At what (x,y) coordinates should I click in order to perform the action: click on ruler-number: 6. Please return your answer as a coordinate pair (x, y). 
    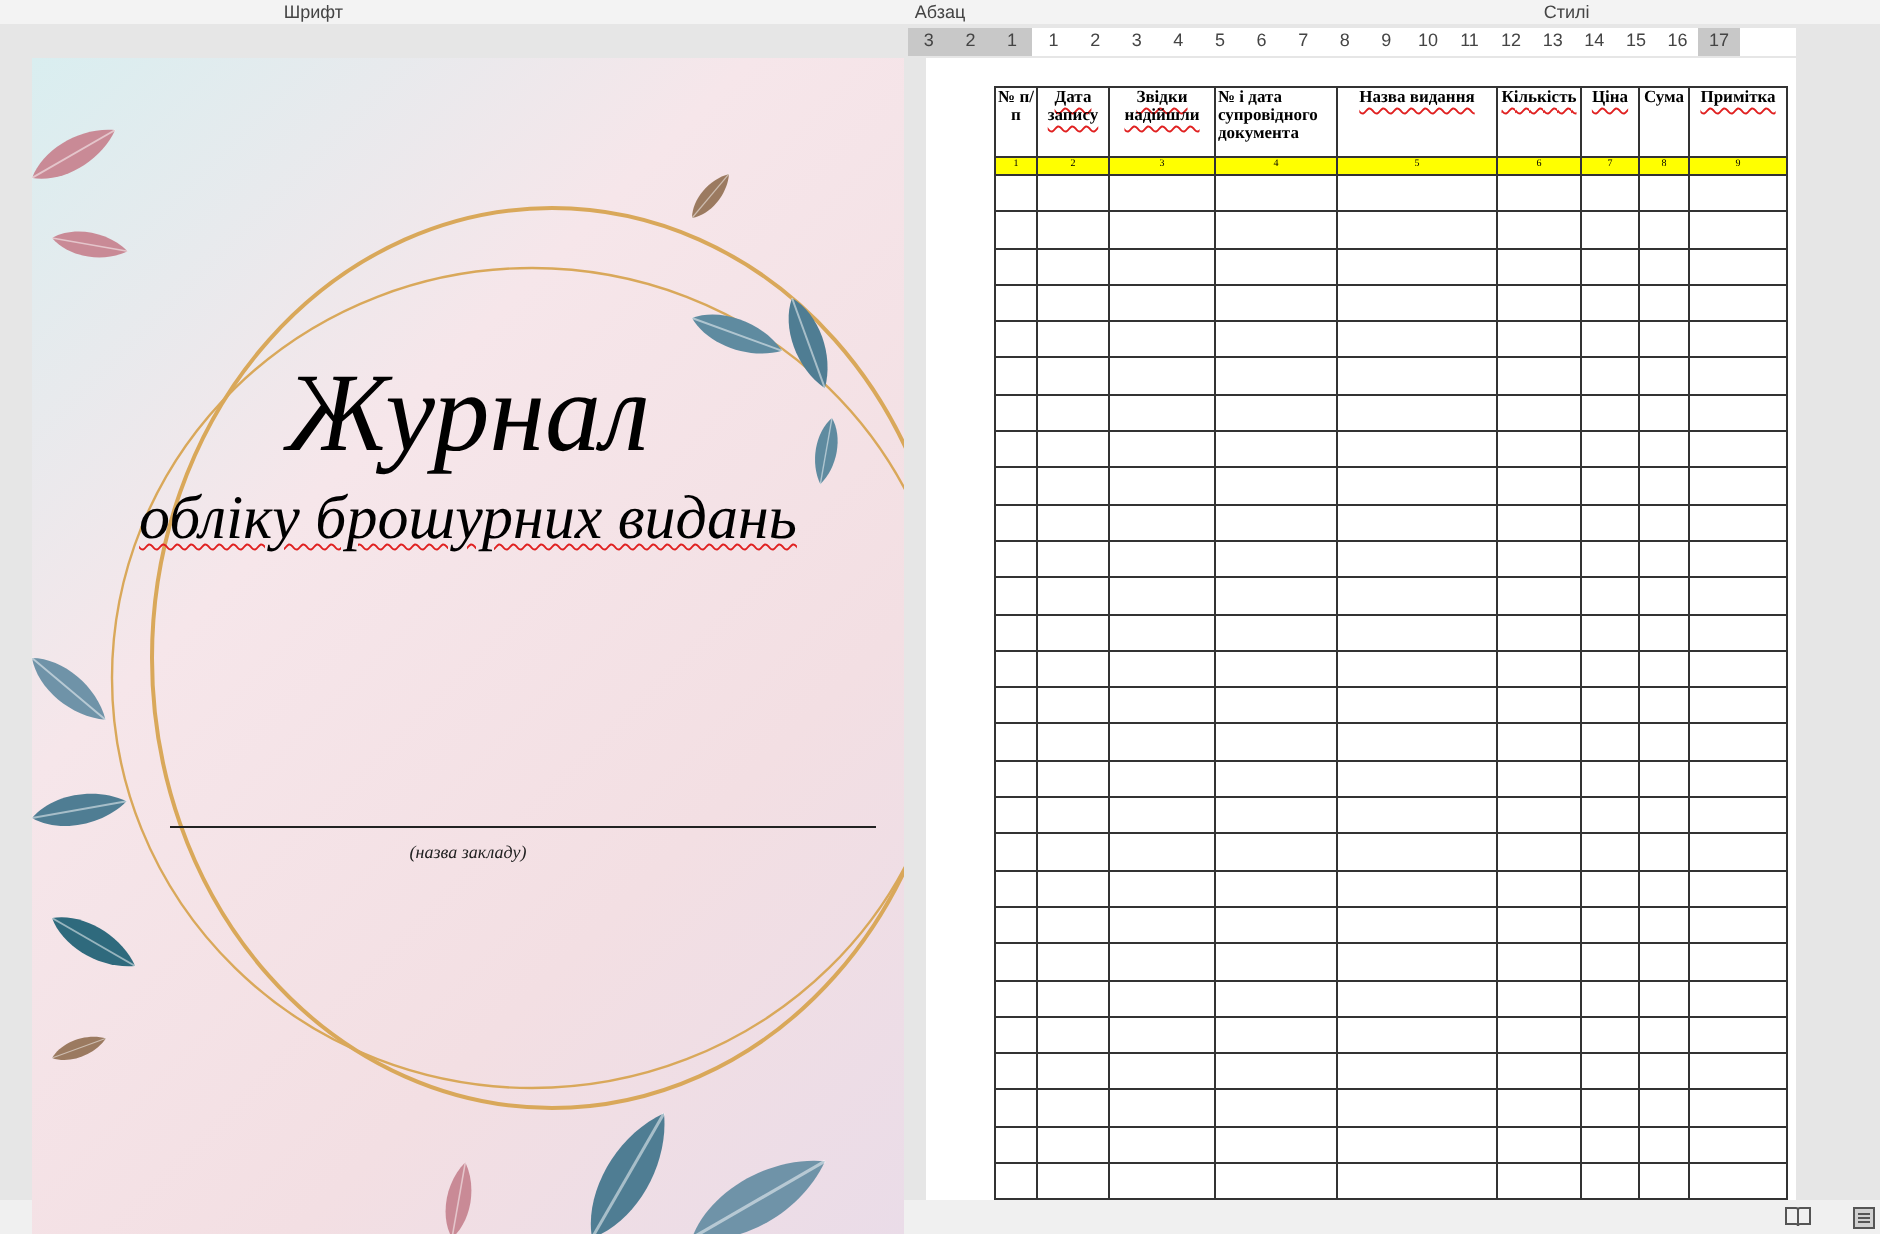
    Looking at the image, I should click on (1261, 40).